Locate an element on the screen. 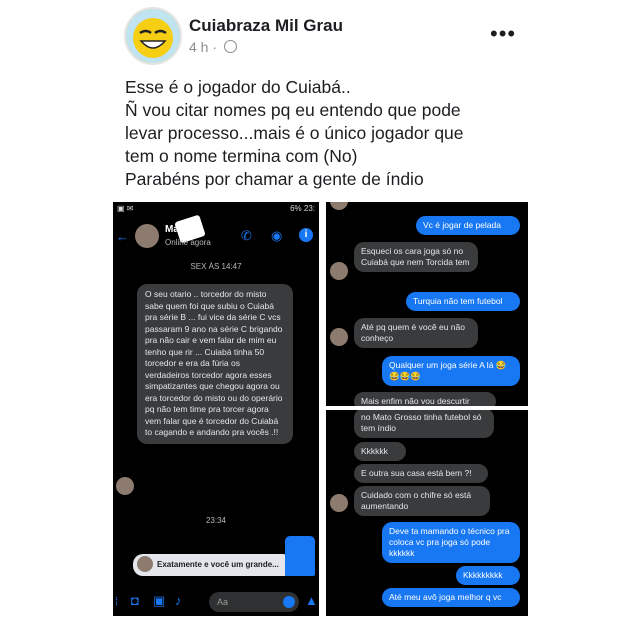 The image size is (640, 640). date-stamp: SEX ÀS 14:47 is located at coordinates (216, 266).